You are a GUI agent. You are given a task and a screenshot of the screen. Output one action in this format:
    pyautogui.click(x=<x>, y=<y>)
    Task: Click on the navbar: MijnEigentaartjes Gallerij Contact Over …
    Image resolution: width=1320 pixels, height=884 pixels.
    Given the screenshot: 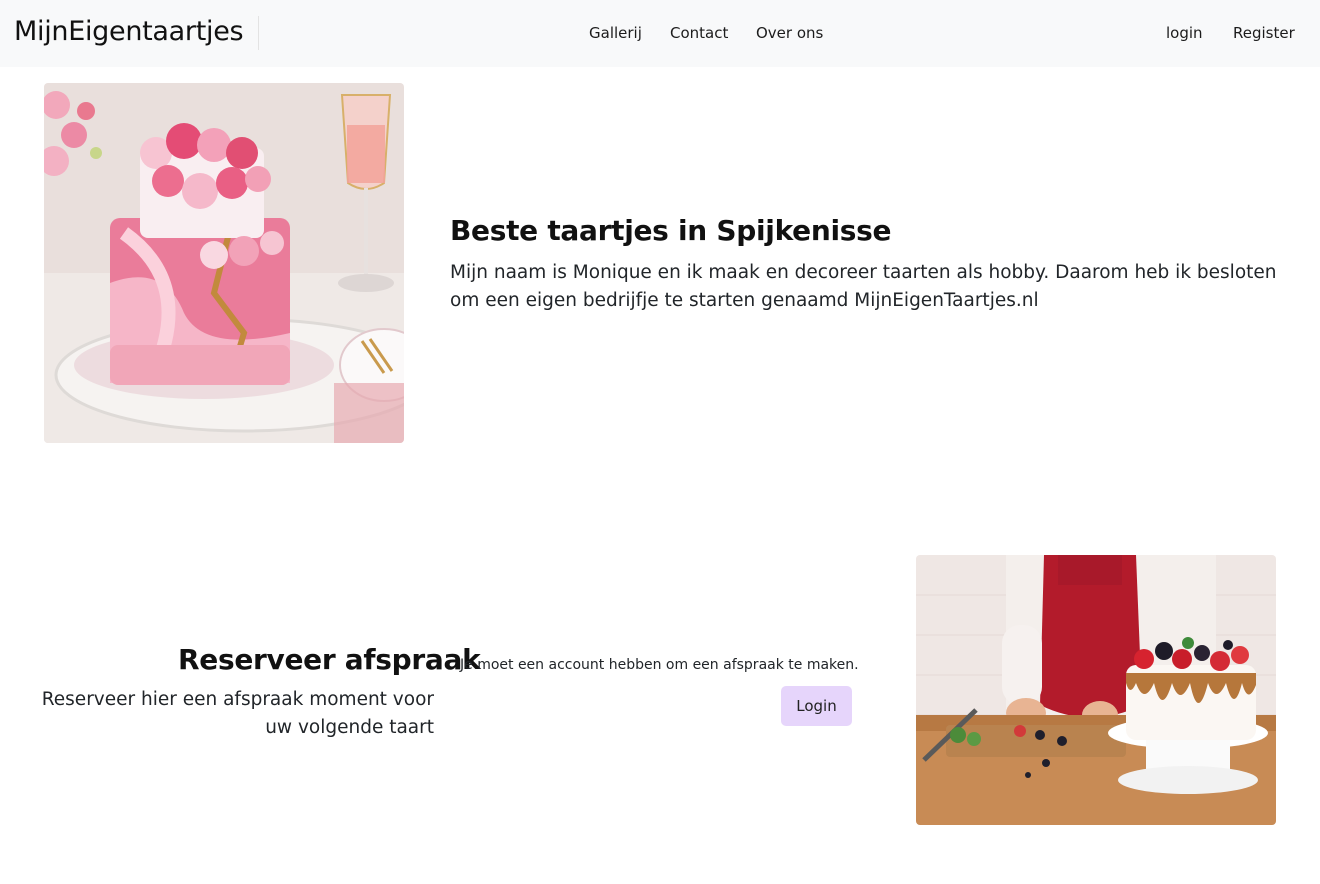 What is the action you would take?
    pyautogui.click(x=660, y=33)
    